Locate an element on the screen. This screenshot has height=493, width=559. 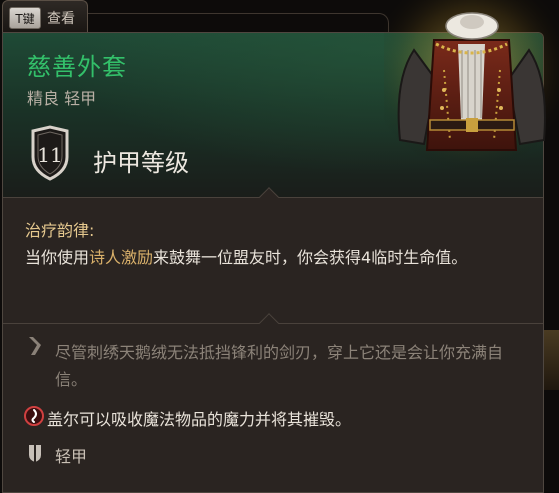
armor-type-label: 轻甲 is located at coordinates (71, 456).